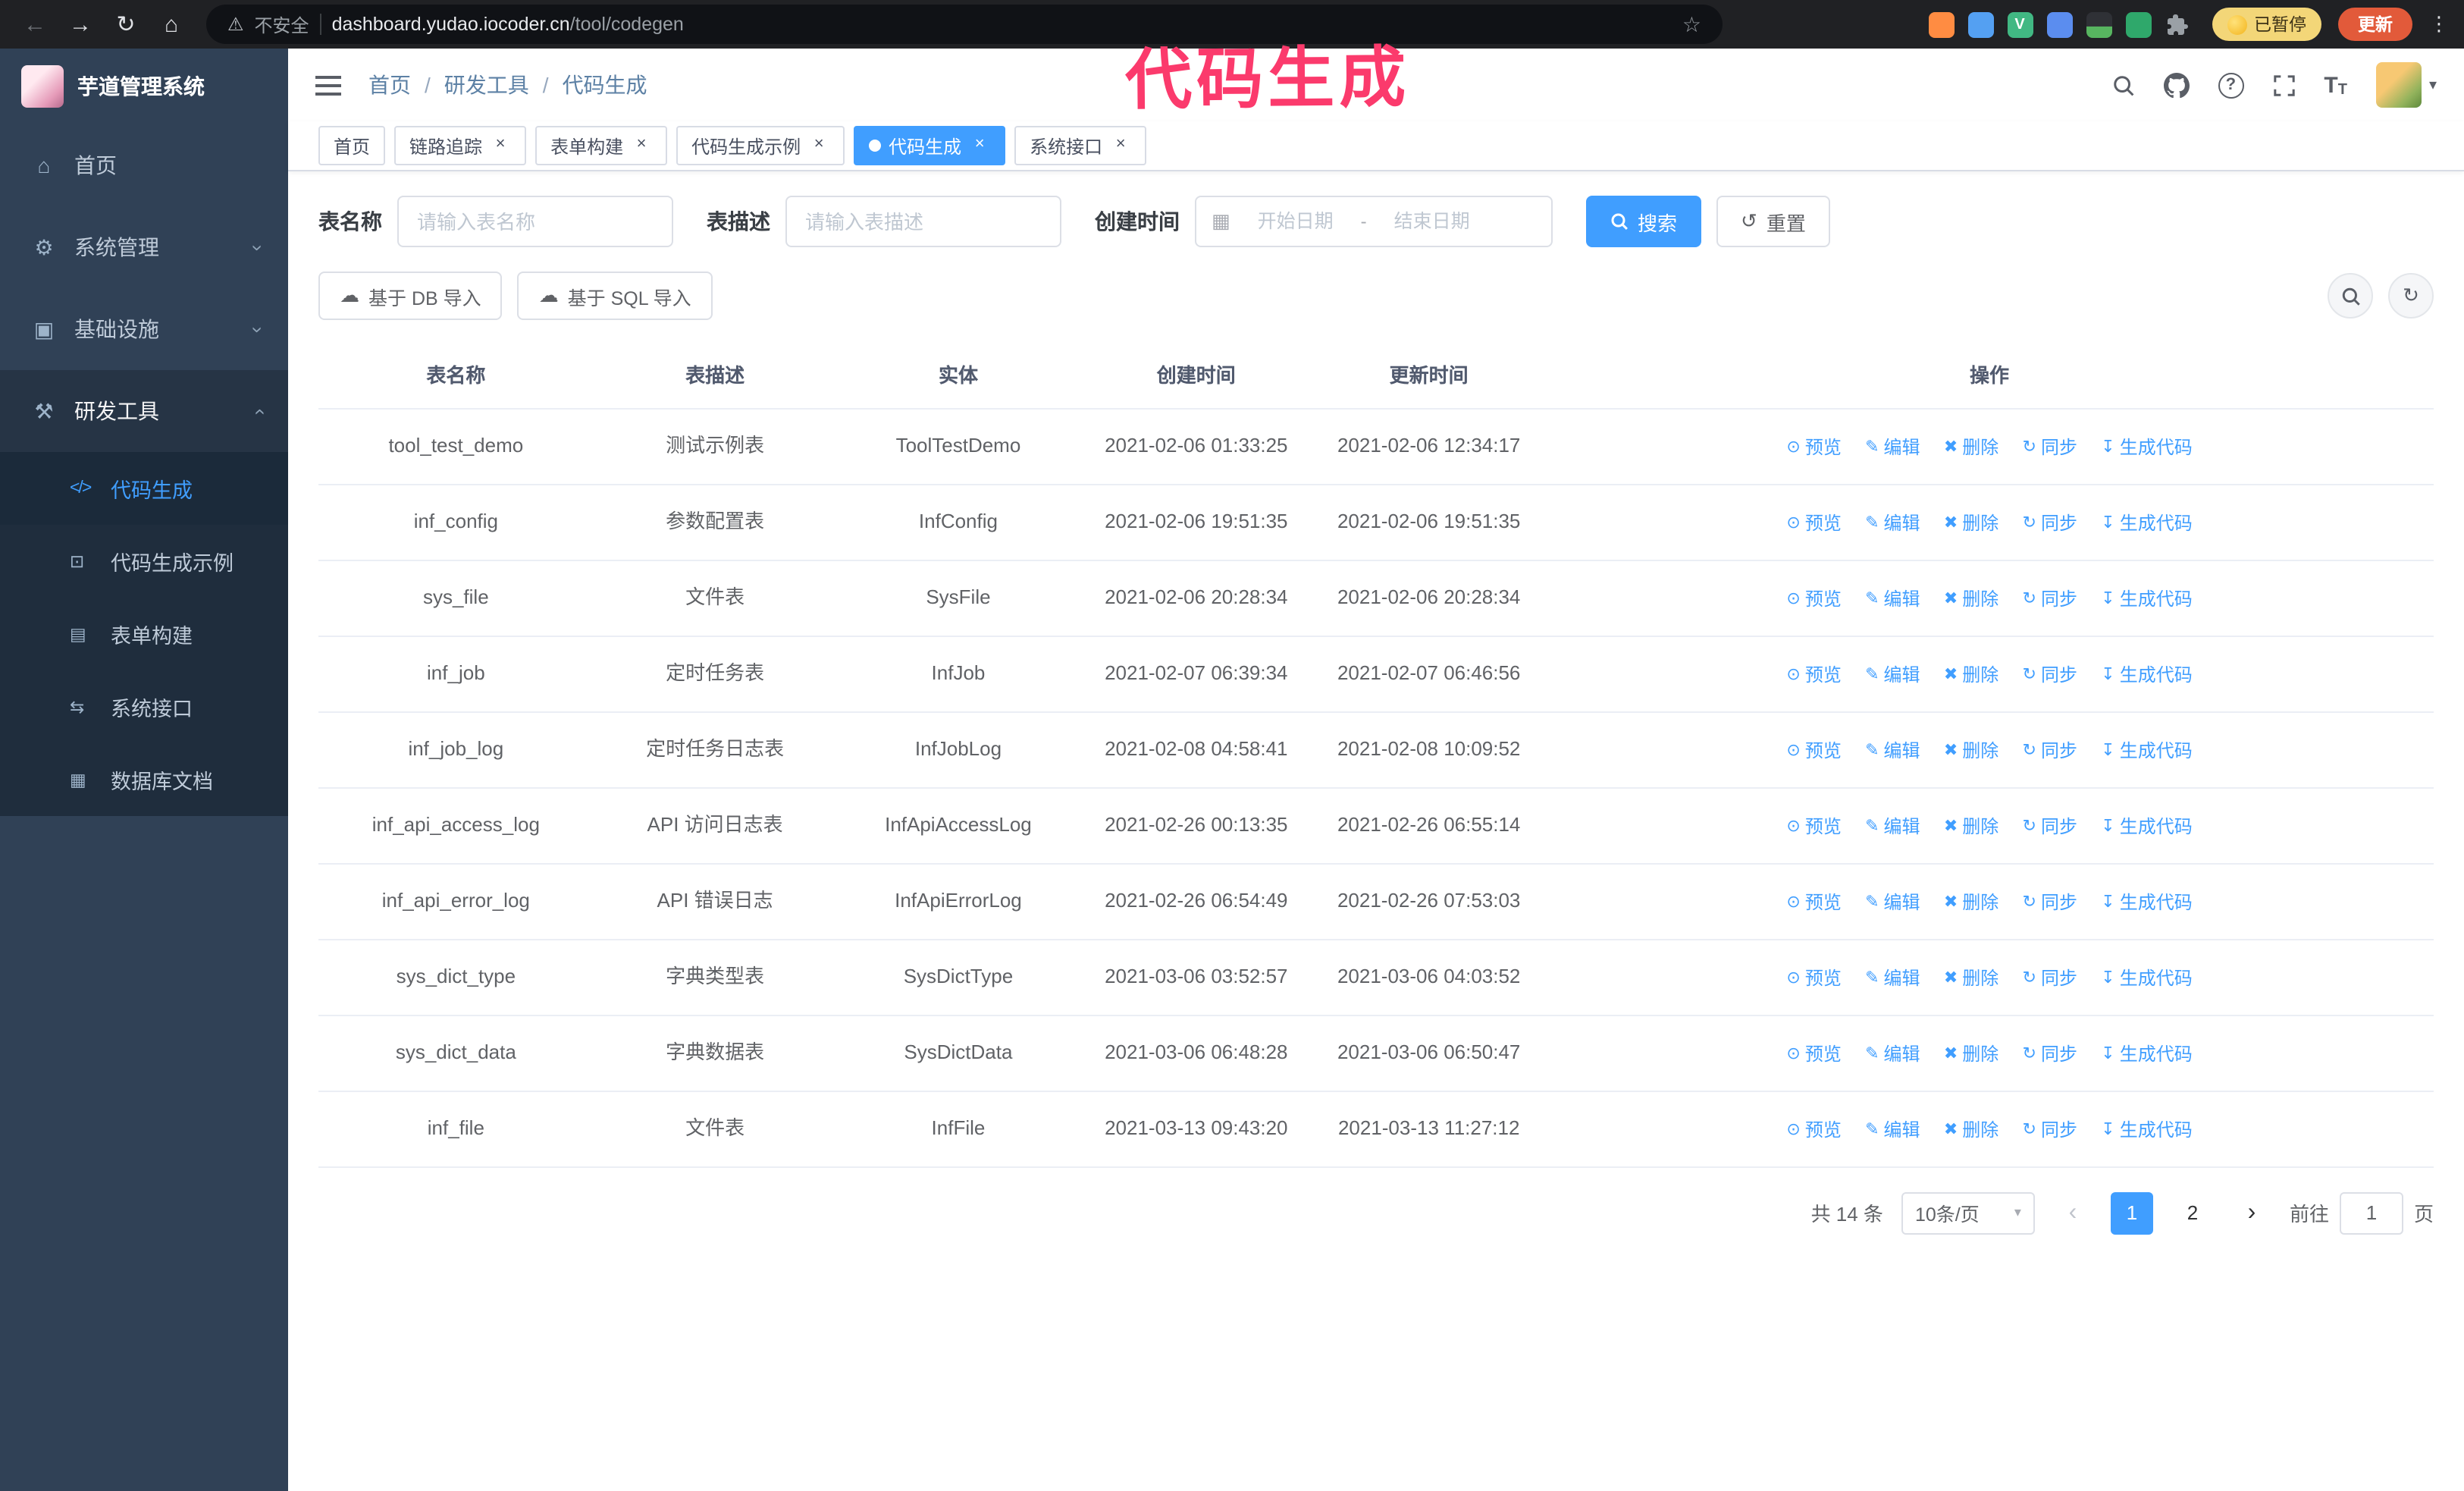 Image resolution: width=2464 pixels, height=1491 pixels. Describe the element at coordinates (144, 706) in the screenshot. I see `sidebar-subitem: ⇆ 系统接口` at that location.